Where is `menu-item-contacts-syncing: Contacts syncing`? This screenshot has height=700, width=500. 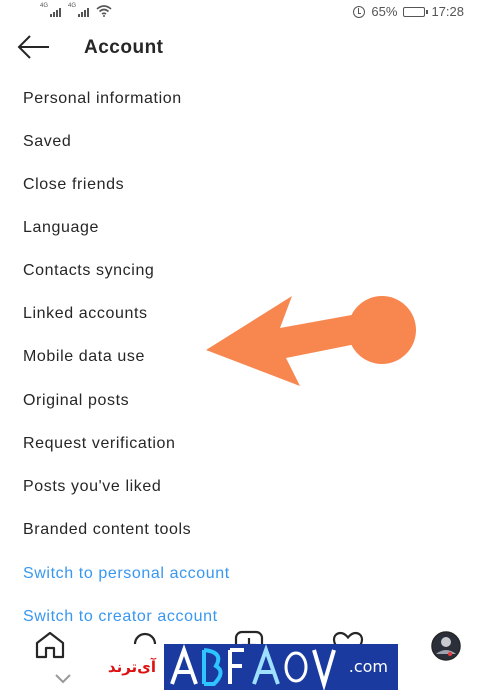 menu-item-contacts-syncing: Contacts syncing is located at coordinates (88, 271).